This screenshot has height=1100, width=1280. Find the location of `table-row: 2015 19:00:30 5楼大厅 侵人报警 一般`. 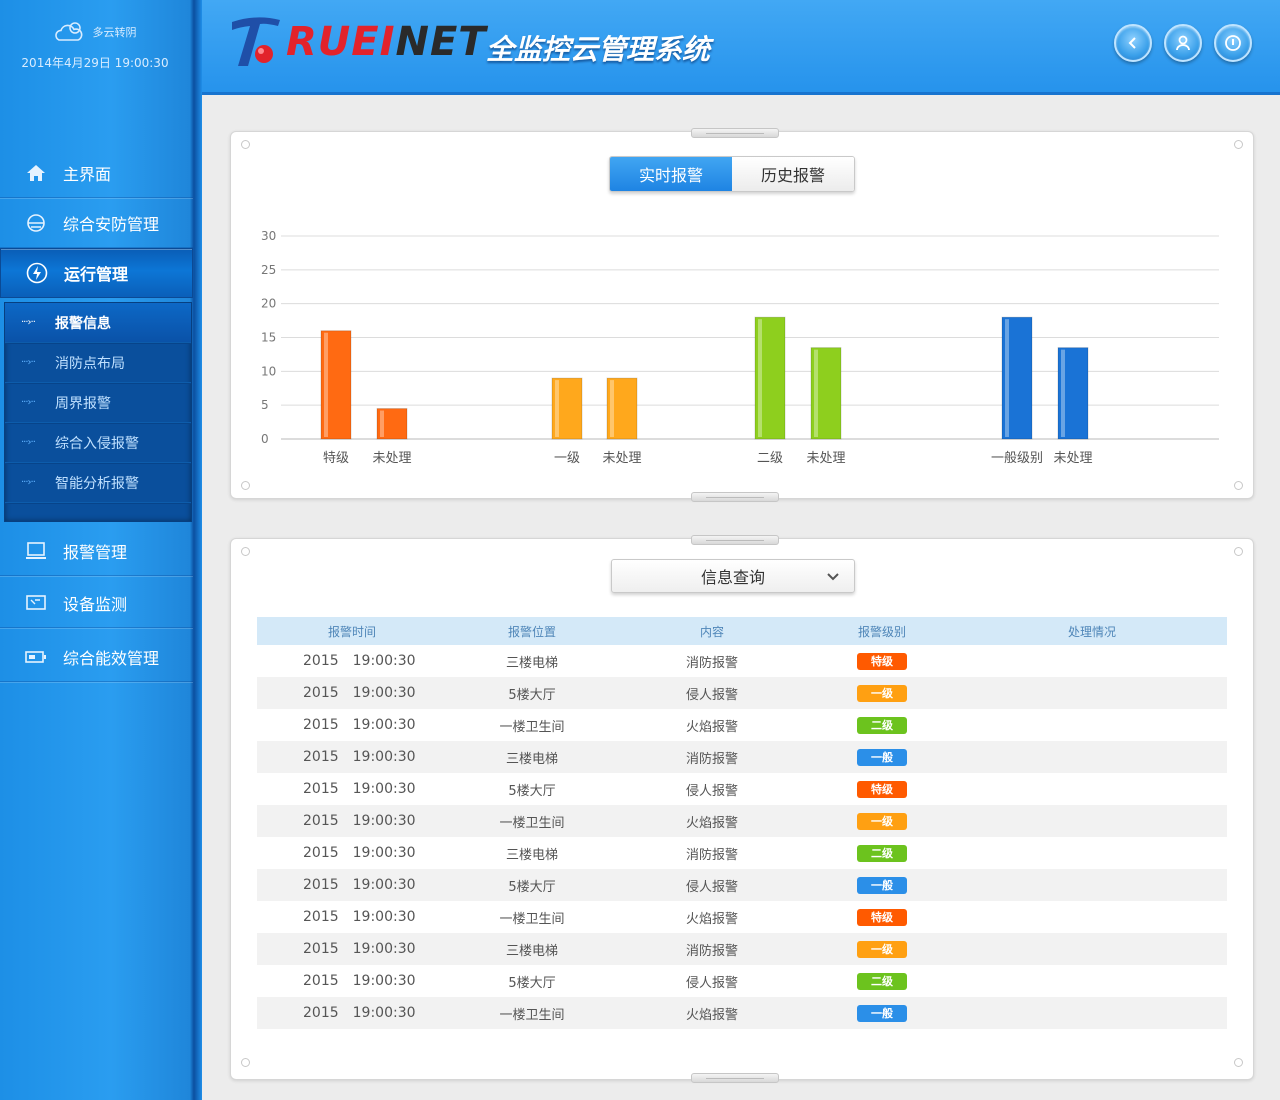

table-row: 2015 19:00:30 5楼大厅 侵人报警 一般 is located at coordinates (742, 885).